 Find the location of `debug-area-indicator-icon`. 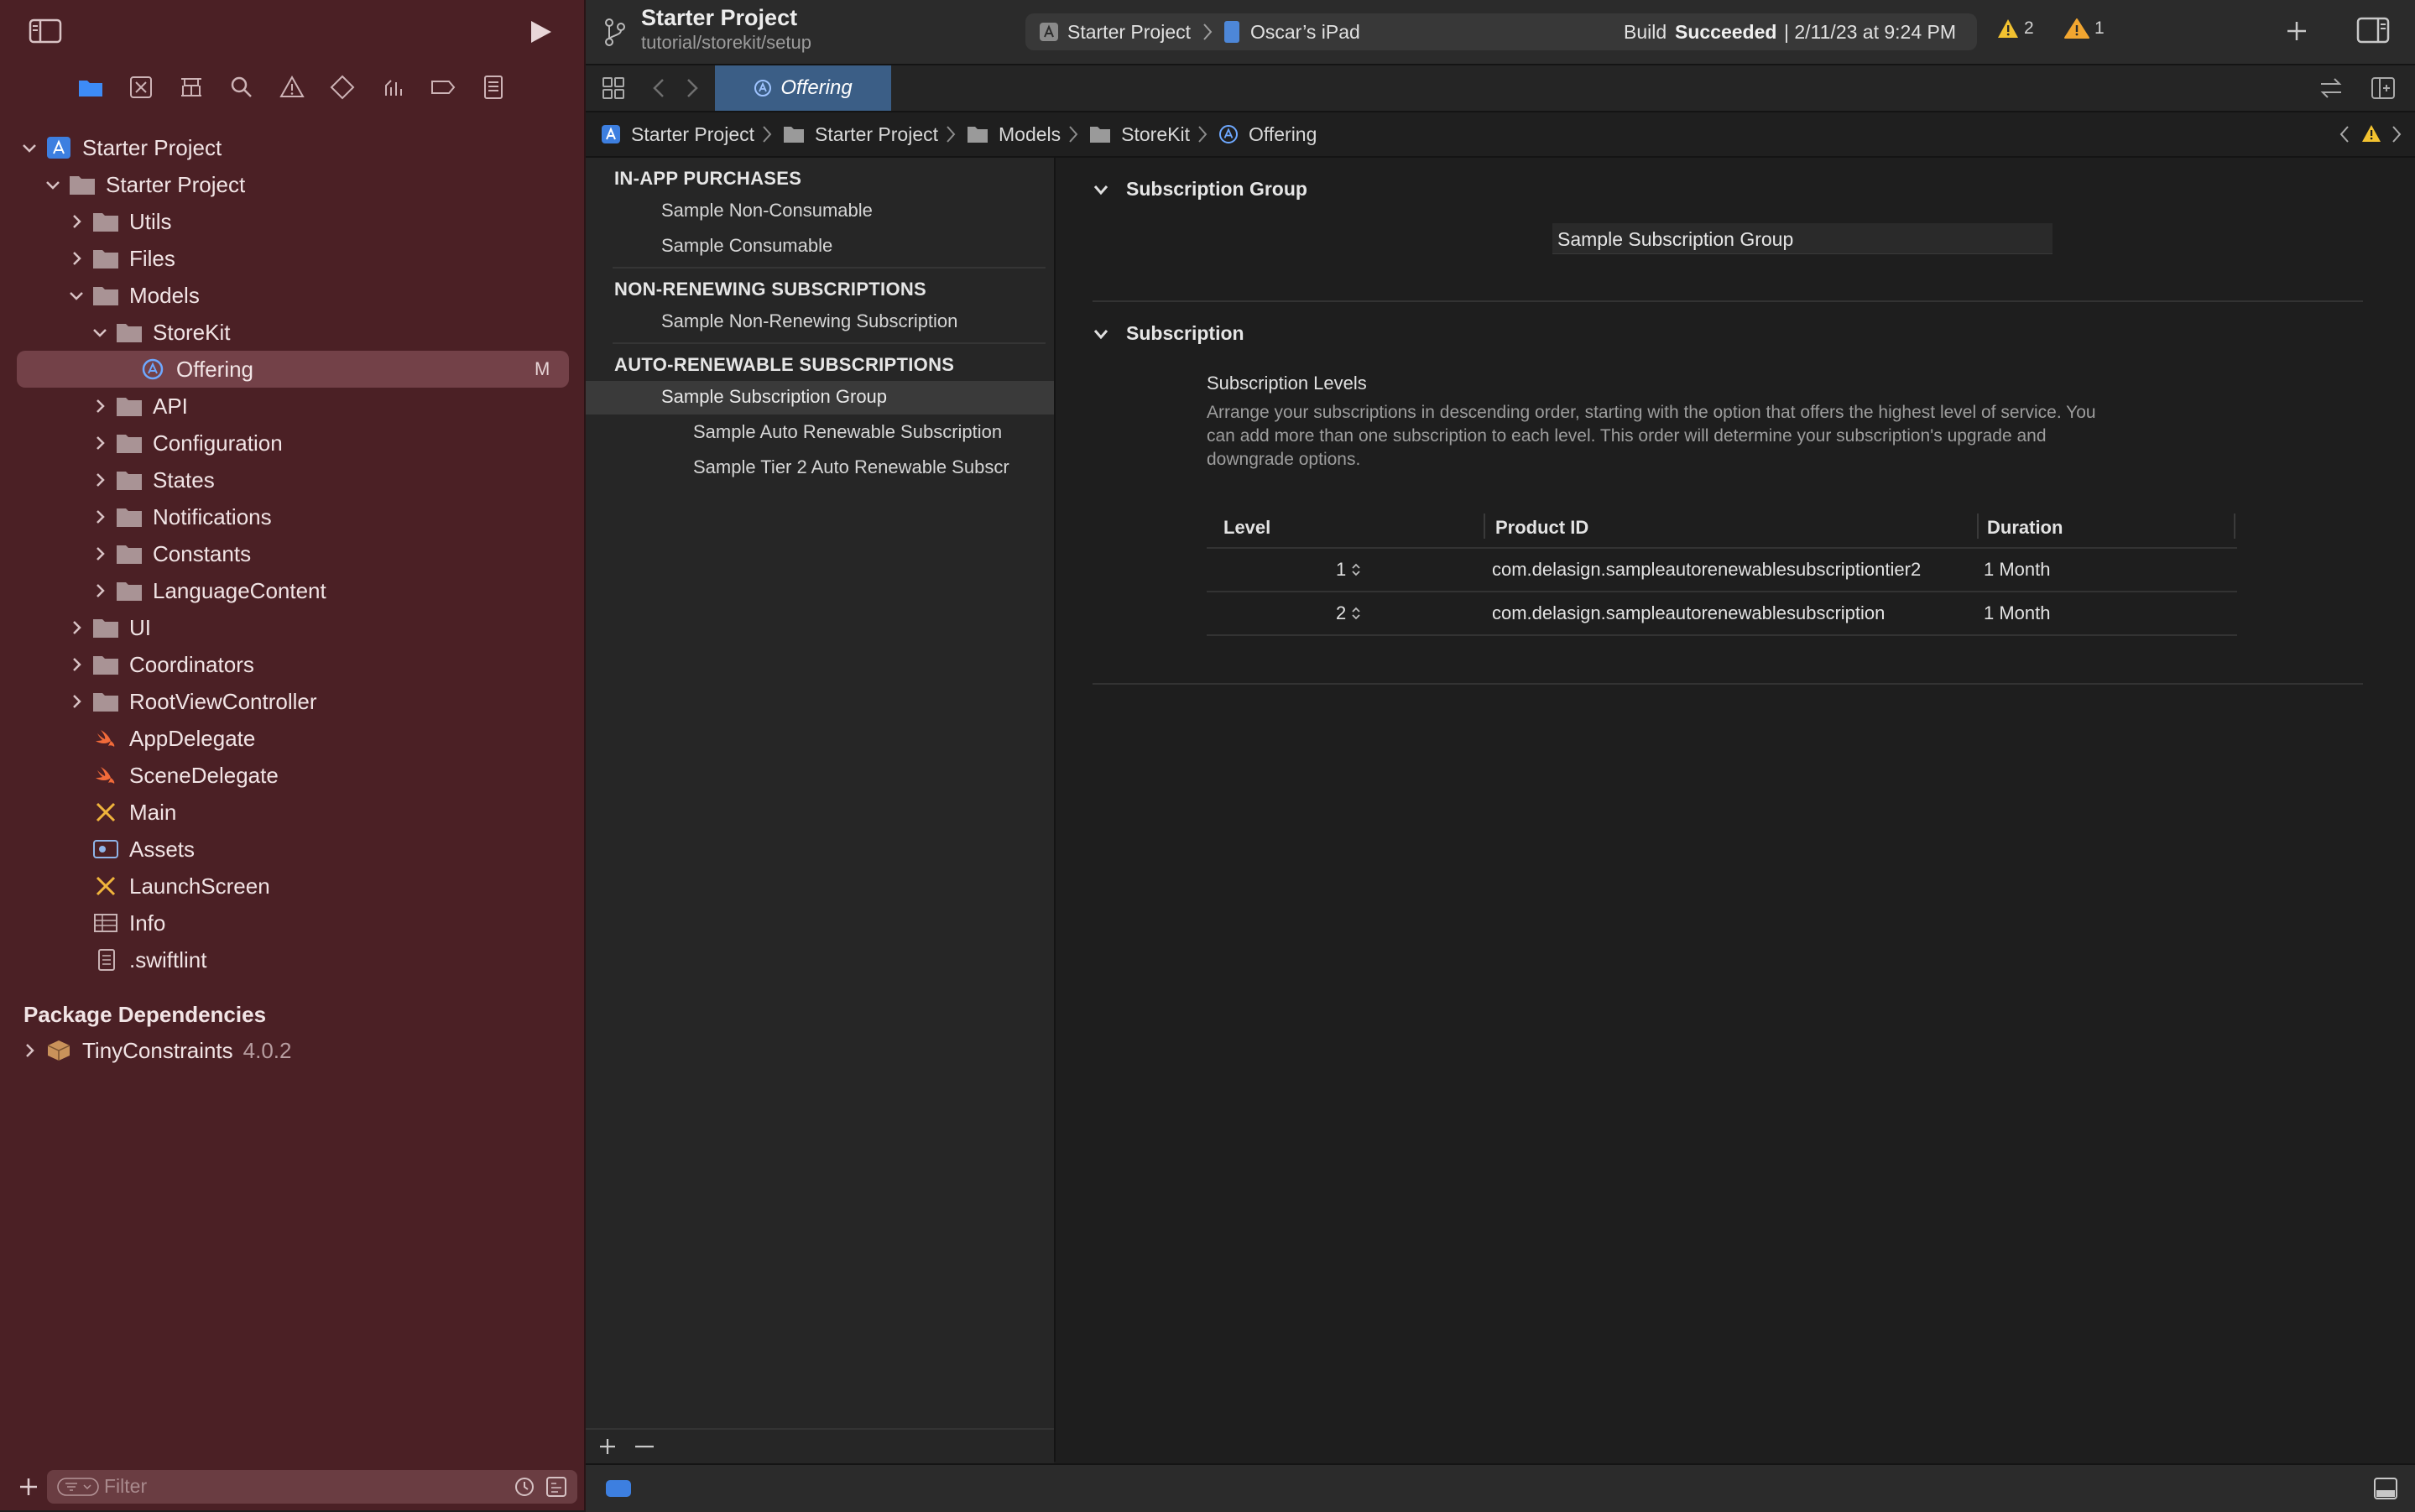

debug-area-indicator-icon is located at coordinates (618, 1489).